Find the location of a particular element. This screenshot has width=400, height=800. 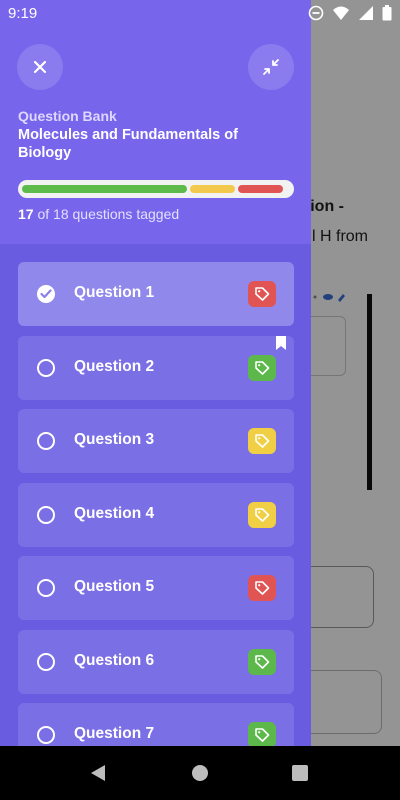

progress-yellow-segment is located at coordinates (212, 189).